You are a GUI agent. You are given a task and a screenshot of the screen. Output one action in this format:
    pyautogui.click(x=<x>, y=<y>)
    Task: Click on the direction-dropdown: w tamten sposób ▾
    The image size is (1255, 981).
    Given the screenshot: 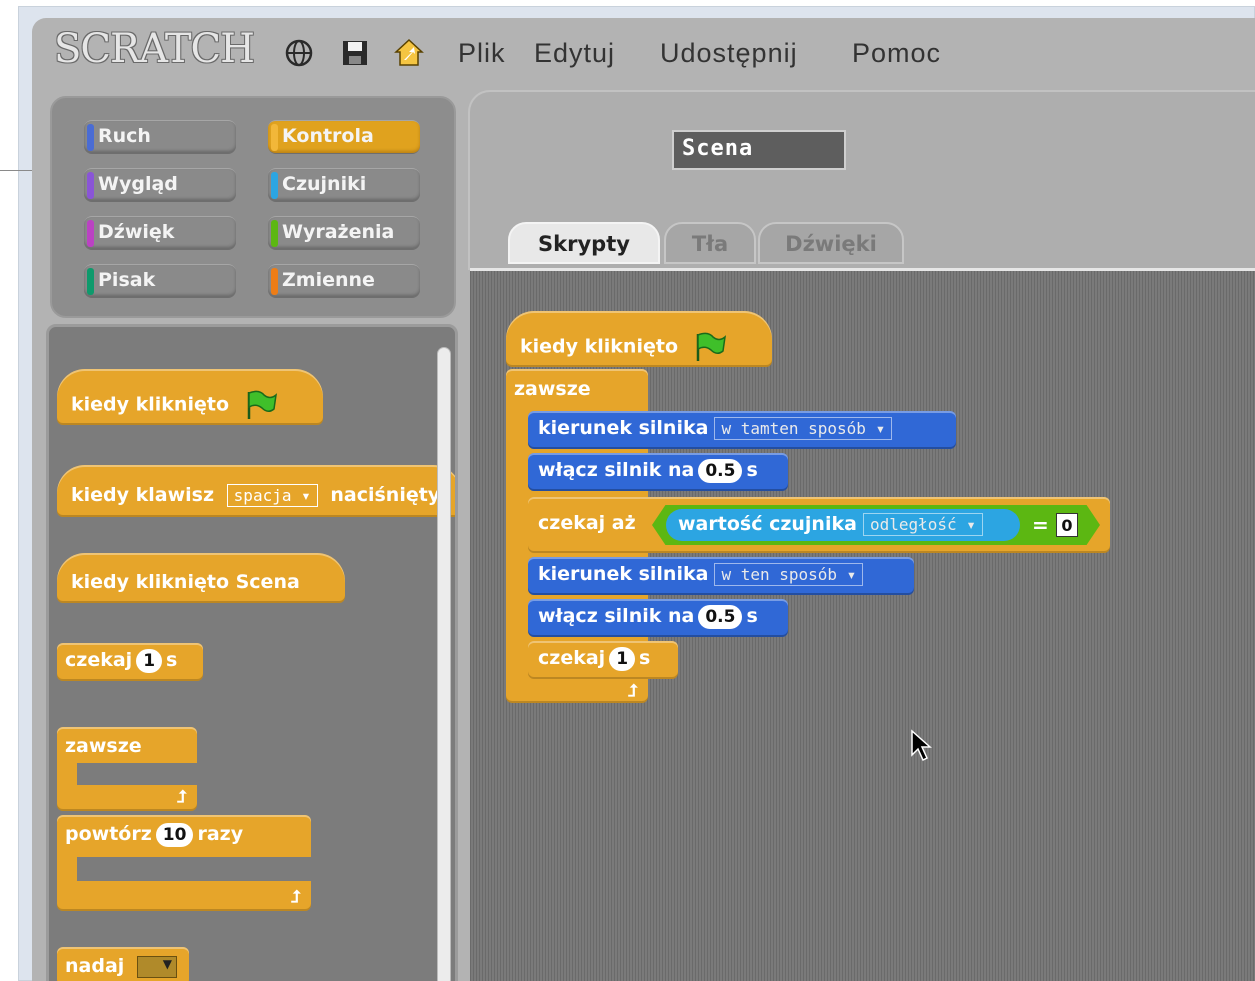 What is the action you would take?
    pyautogui.click(x=803, y=428)
    